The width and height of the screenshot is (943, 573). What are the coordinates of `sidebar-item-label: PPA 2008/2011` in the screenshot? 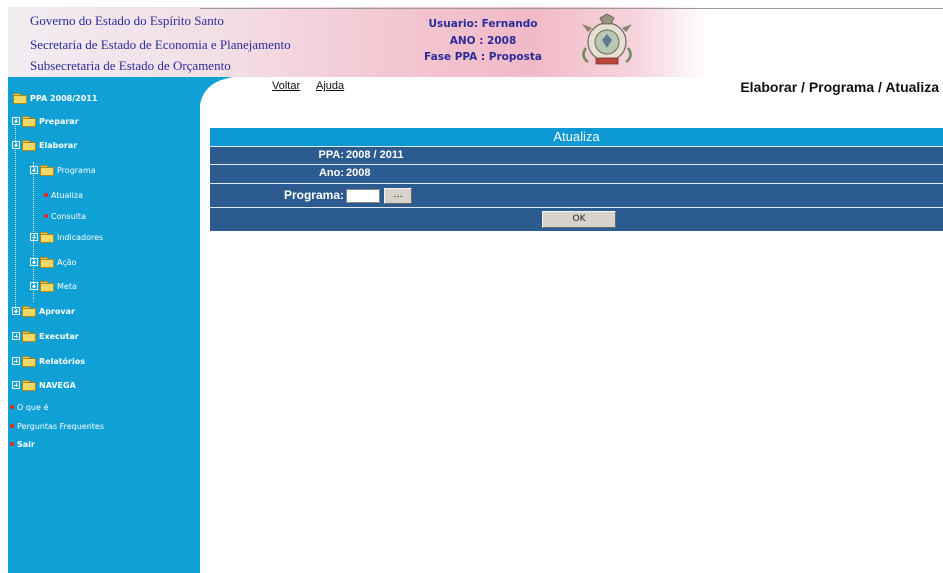 It's located at (64, 98).